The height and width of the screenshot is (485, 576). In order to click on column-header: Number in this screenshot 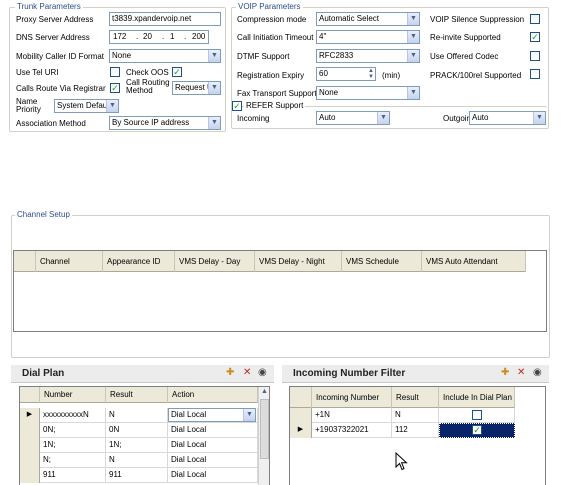, I will do `click(73, 395)`.